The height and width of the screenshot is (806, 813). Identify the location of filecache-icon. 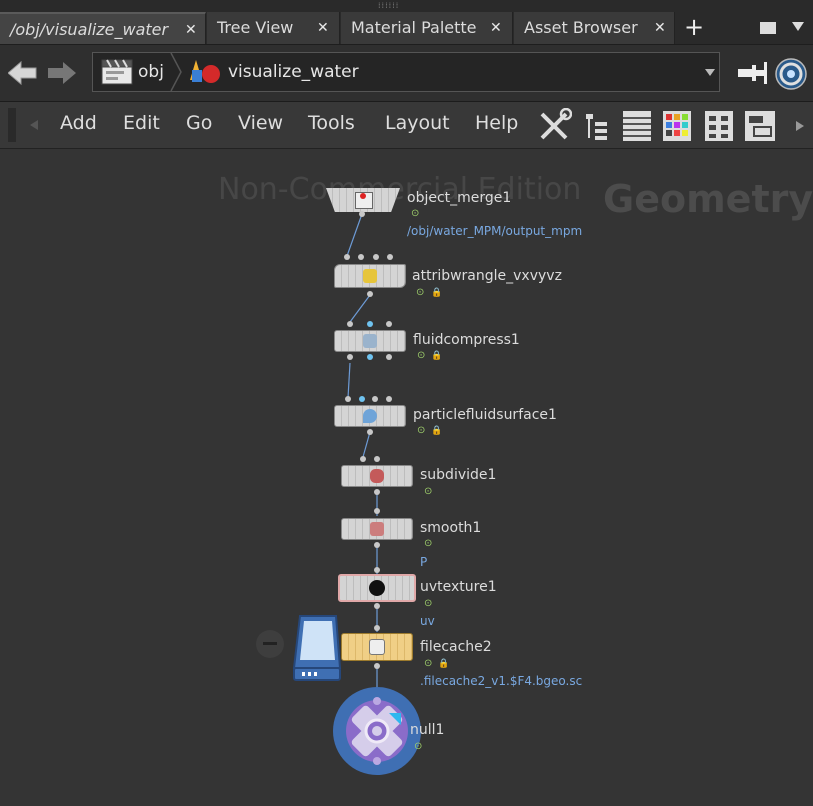
(377, 647).